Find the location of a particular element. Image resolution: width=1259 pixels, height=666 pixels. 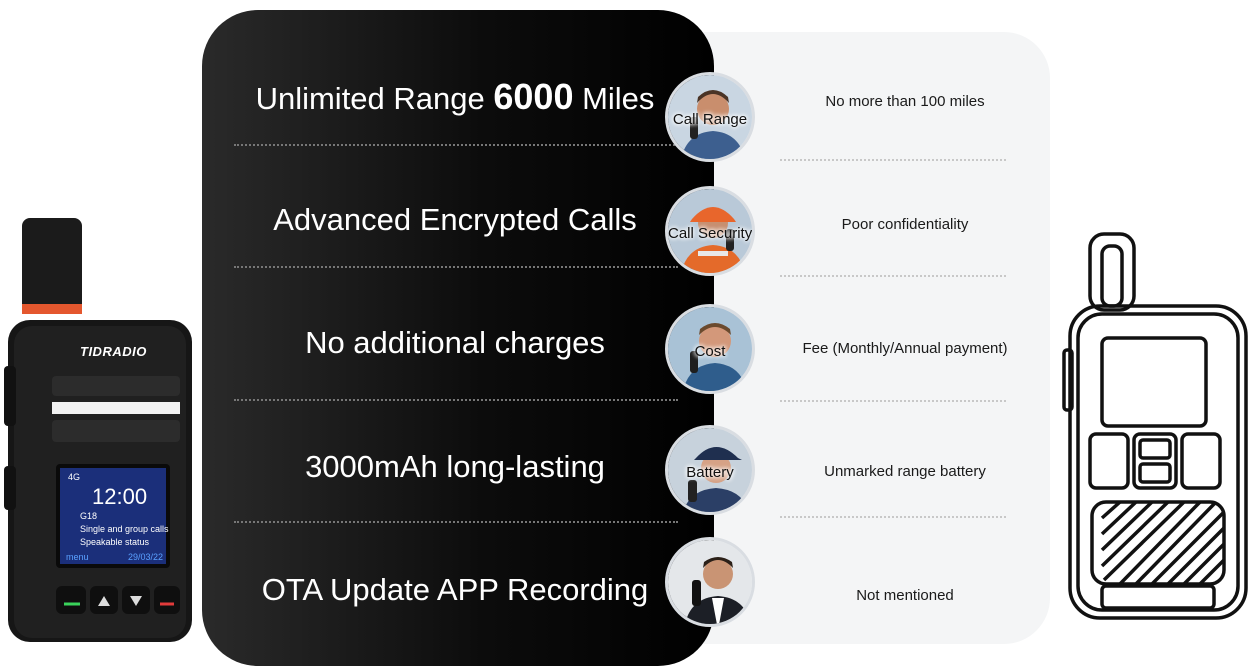

badge-label: Call Security is located at coordinates (710, 233).